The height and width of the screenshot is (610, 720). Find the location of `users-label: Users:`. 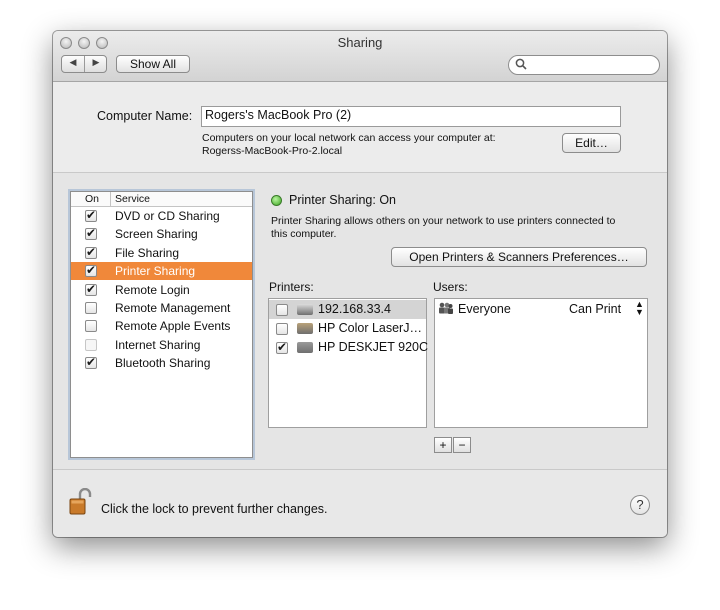

users-label: Users: is located at coordinates (450, 287).